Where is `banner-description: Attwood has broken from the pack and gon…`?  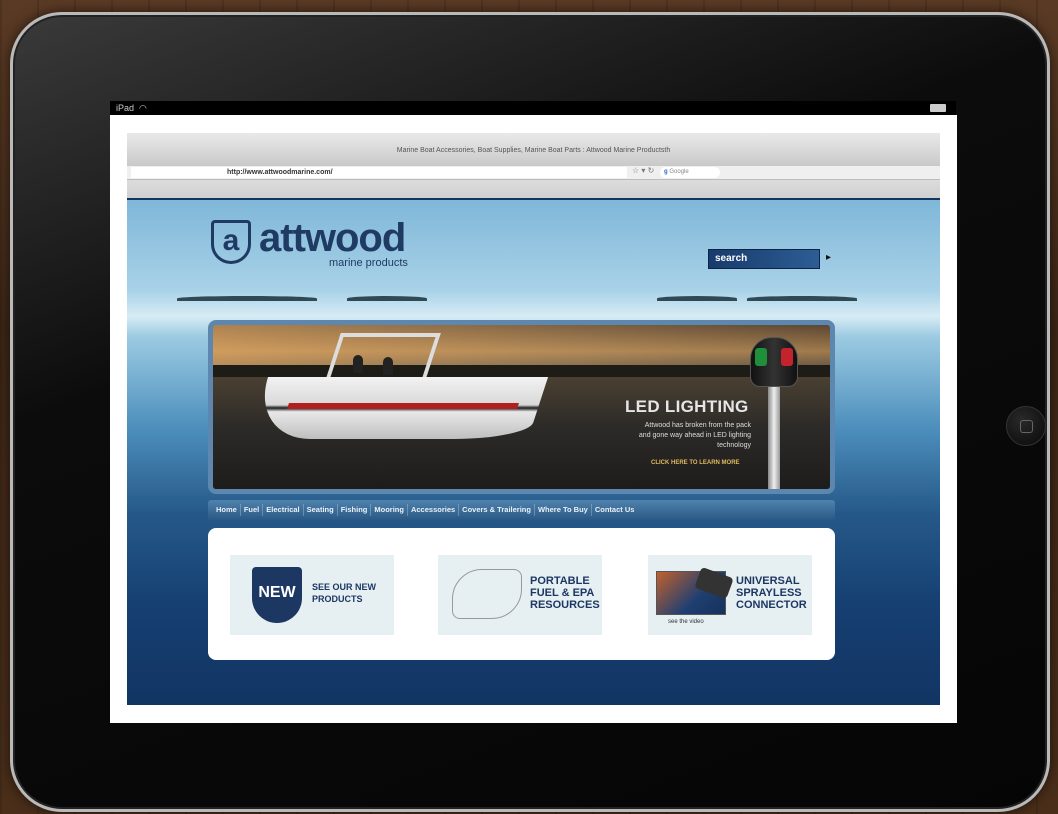
banner-description: Attwood has broken from the pack and gon… is located at coordinates (694, 435).